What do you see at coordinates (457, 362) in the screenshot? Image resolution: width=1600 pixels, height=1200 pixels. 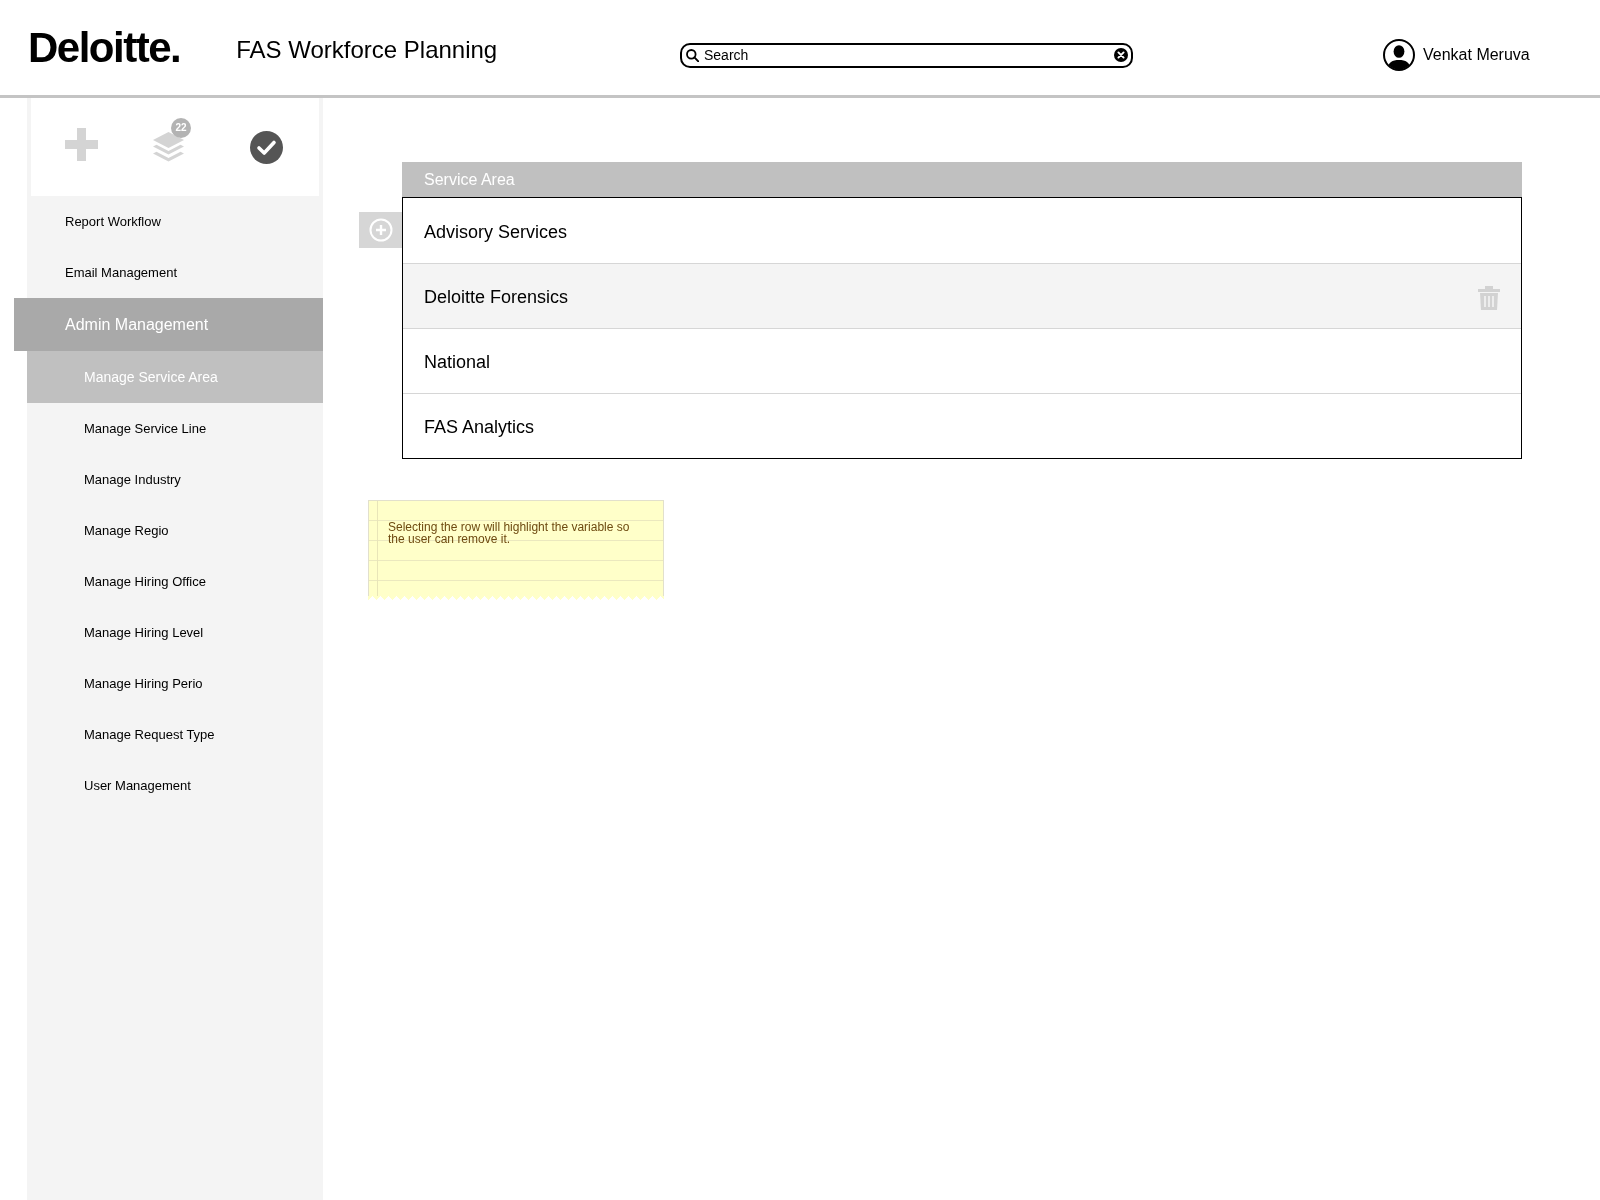 I see `table-cell-text: National` at bounding box center [457, 362].